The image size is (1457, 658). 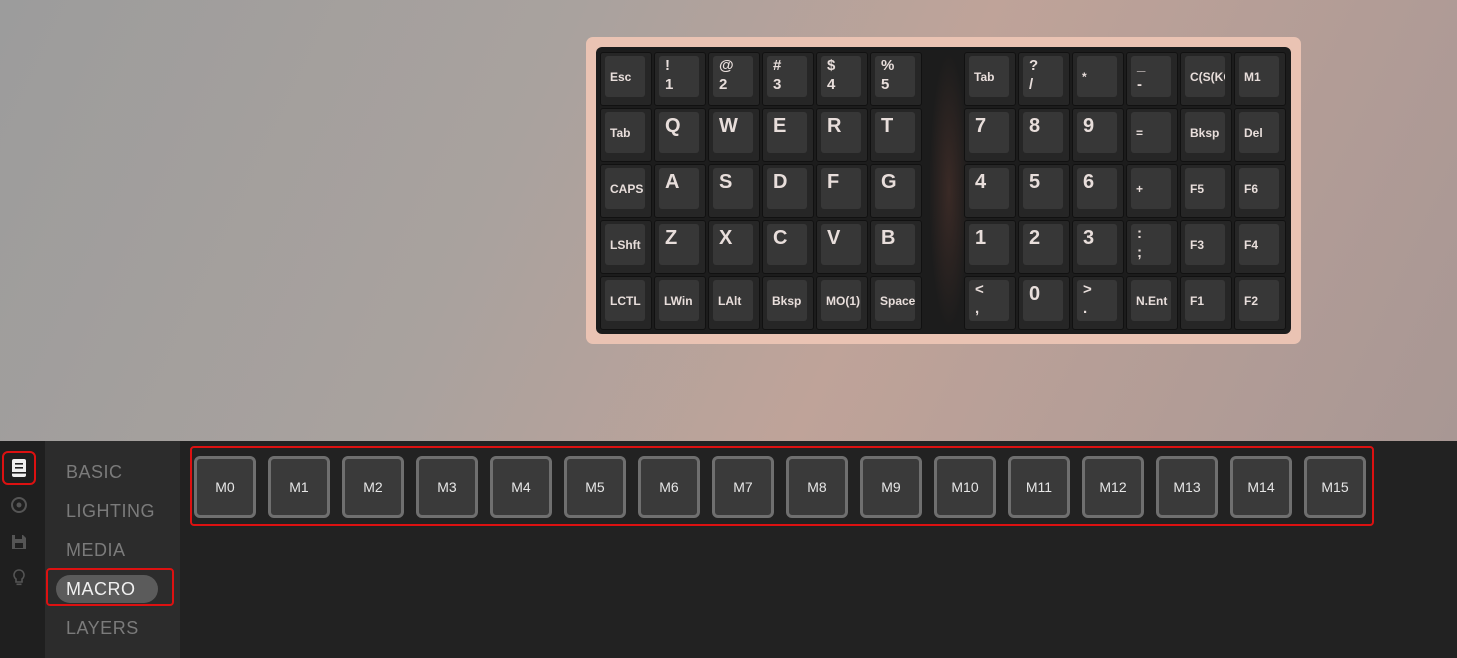 What do you see at coordinates (733, 76) in the screenshot?
I see `keycap-face: @2` at bounding box center [733, 76].